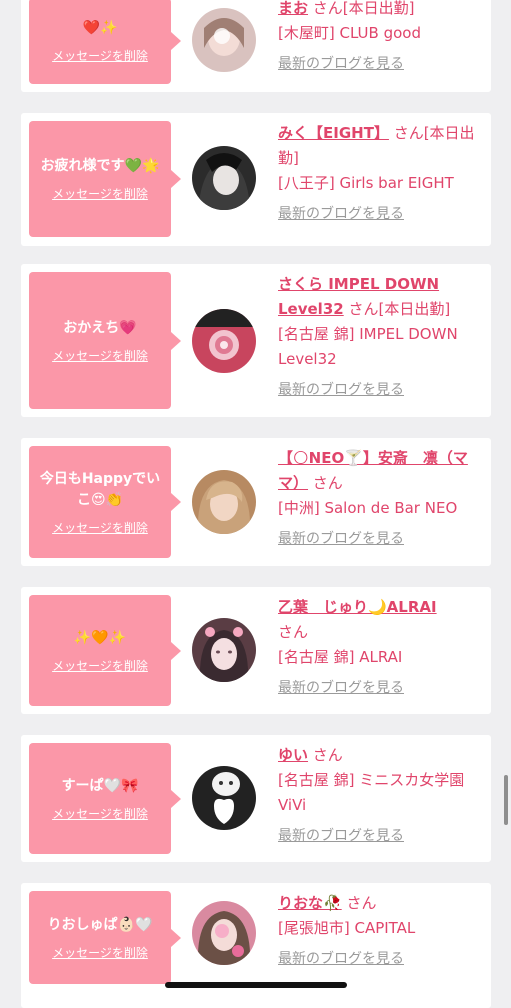 Image resolution: width=511 pixels, height=1008 pixels. I want to click on message-bubble: りおしゅぱ👶🏻🤍 メッセージを削除, so click(105, 937).